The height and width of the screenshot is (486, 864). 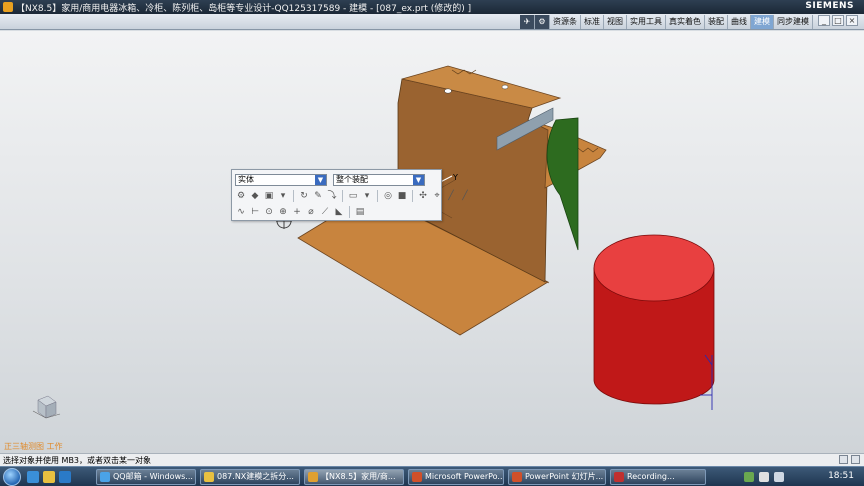 I want to click on point-on-curve-icon: ⌀, so click(x=311, y=212).